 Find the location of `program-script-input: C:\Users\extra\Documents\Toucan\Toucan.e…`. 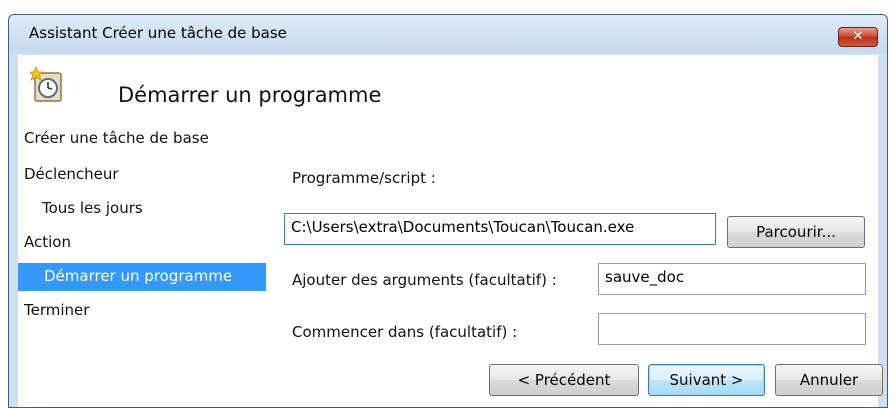

program-script-input: C:\Users\extra\Documents\Toucan\Toucan.e… is located at coordinates (500, 229).